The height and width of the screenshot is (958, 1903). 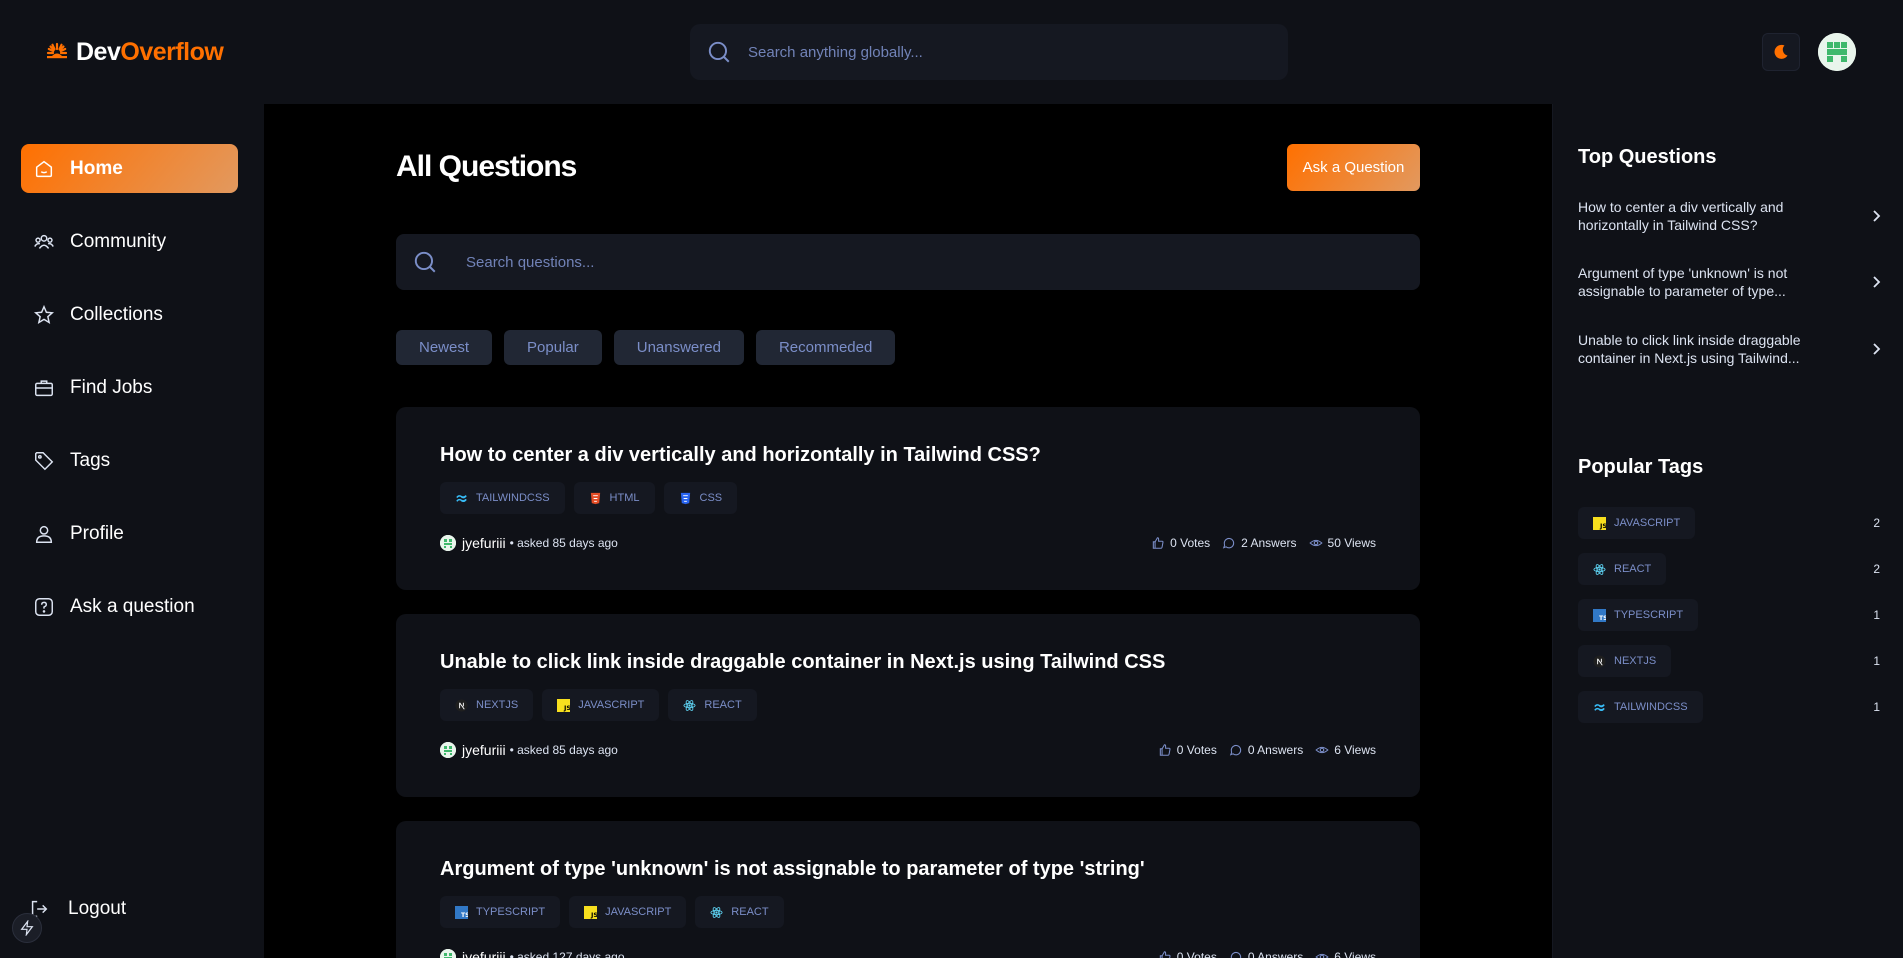 I want to click on logout-label: Logout, so click(x=97, y=908).